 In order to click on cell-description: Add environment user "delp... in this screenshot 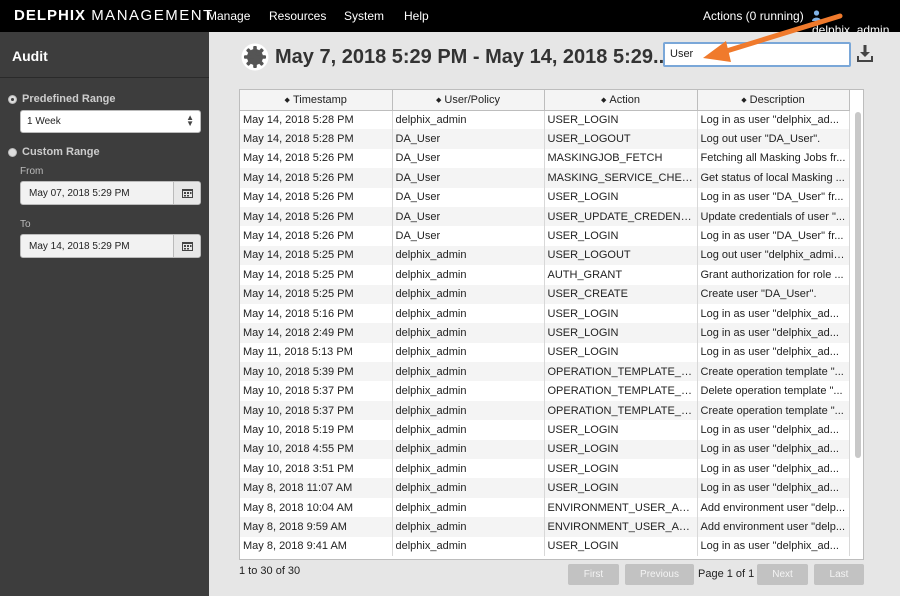, I will do `click(773, 527)`.